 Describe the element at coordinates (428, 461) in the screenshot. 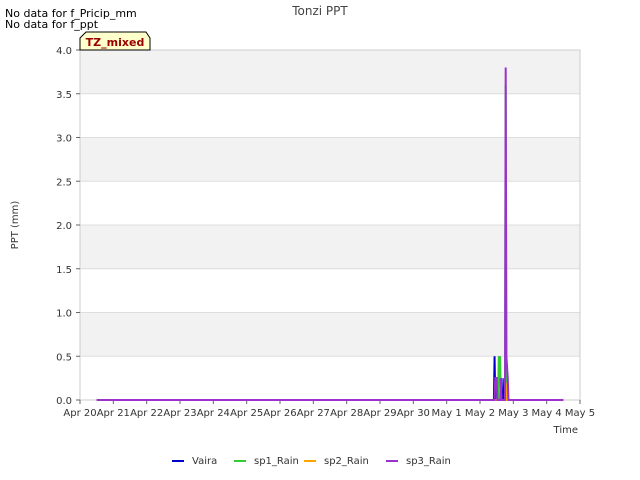

I see `legend-label: sp3_Rain` at that location.